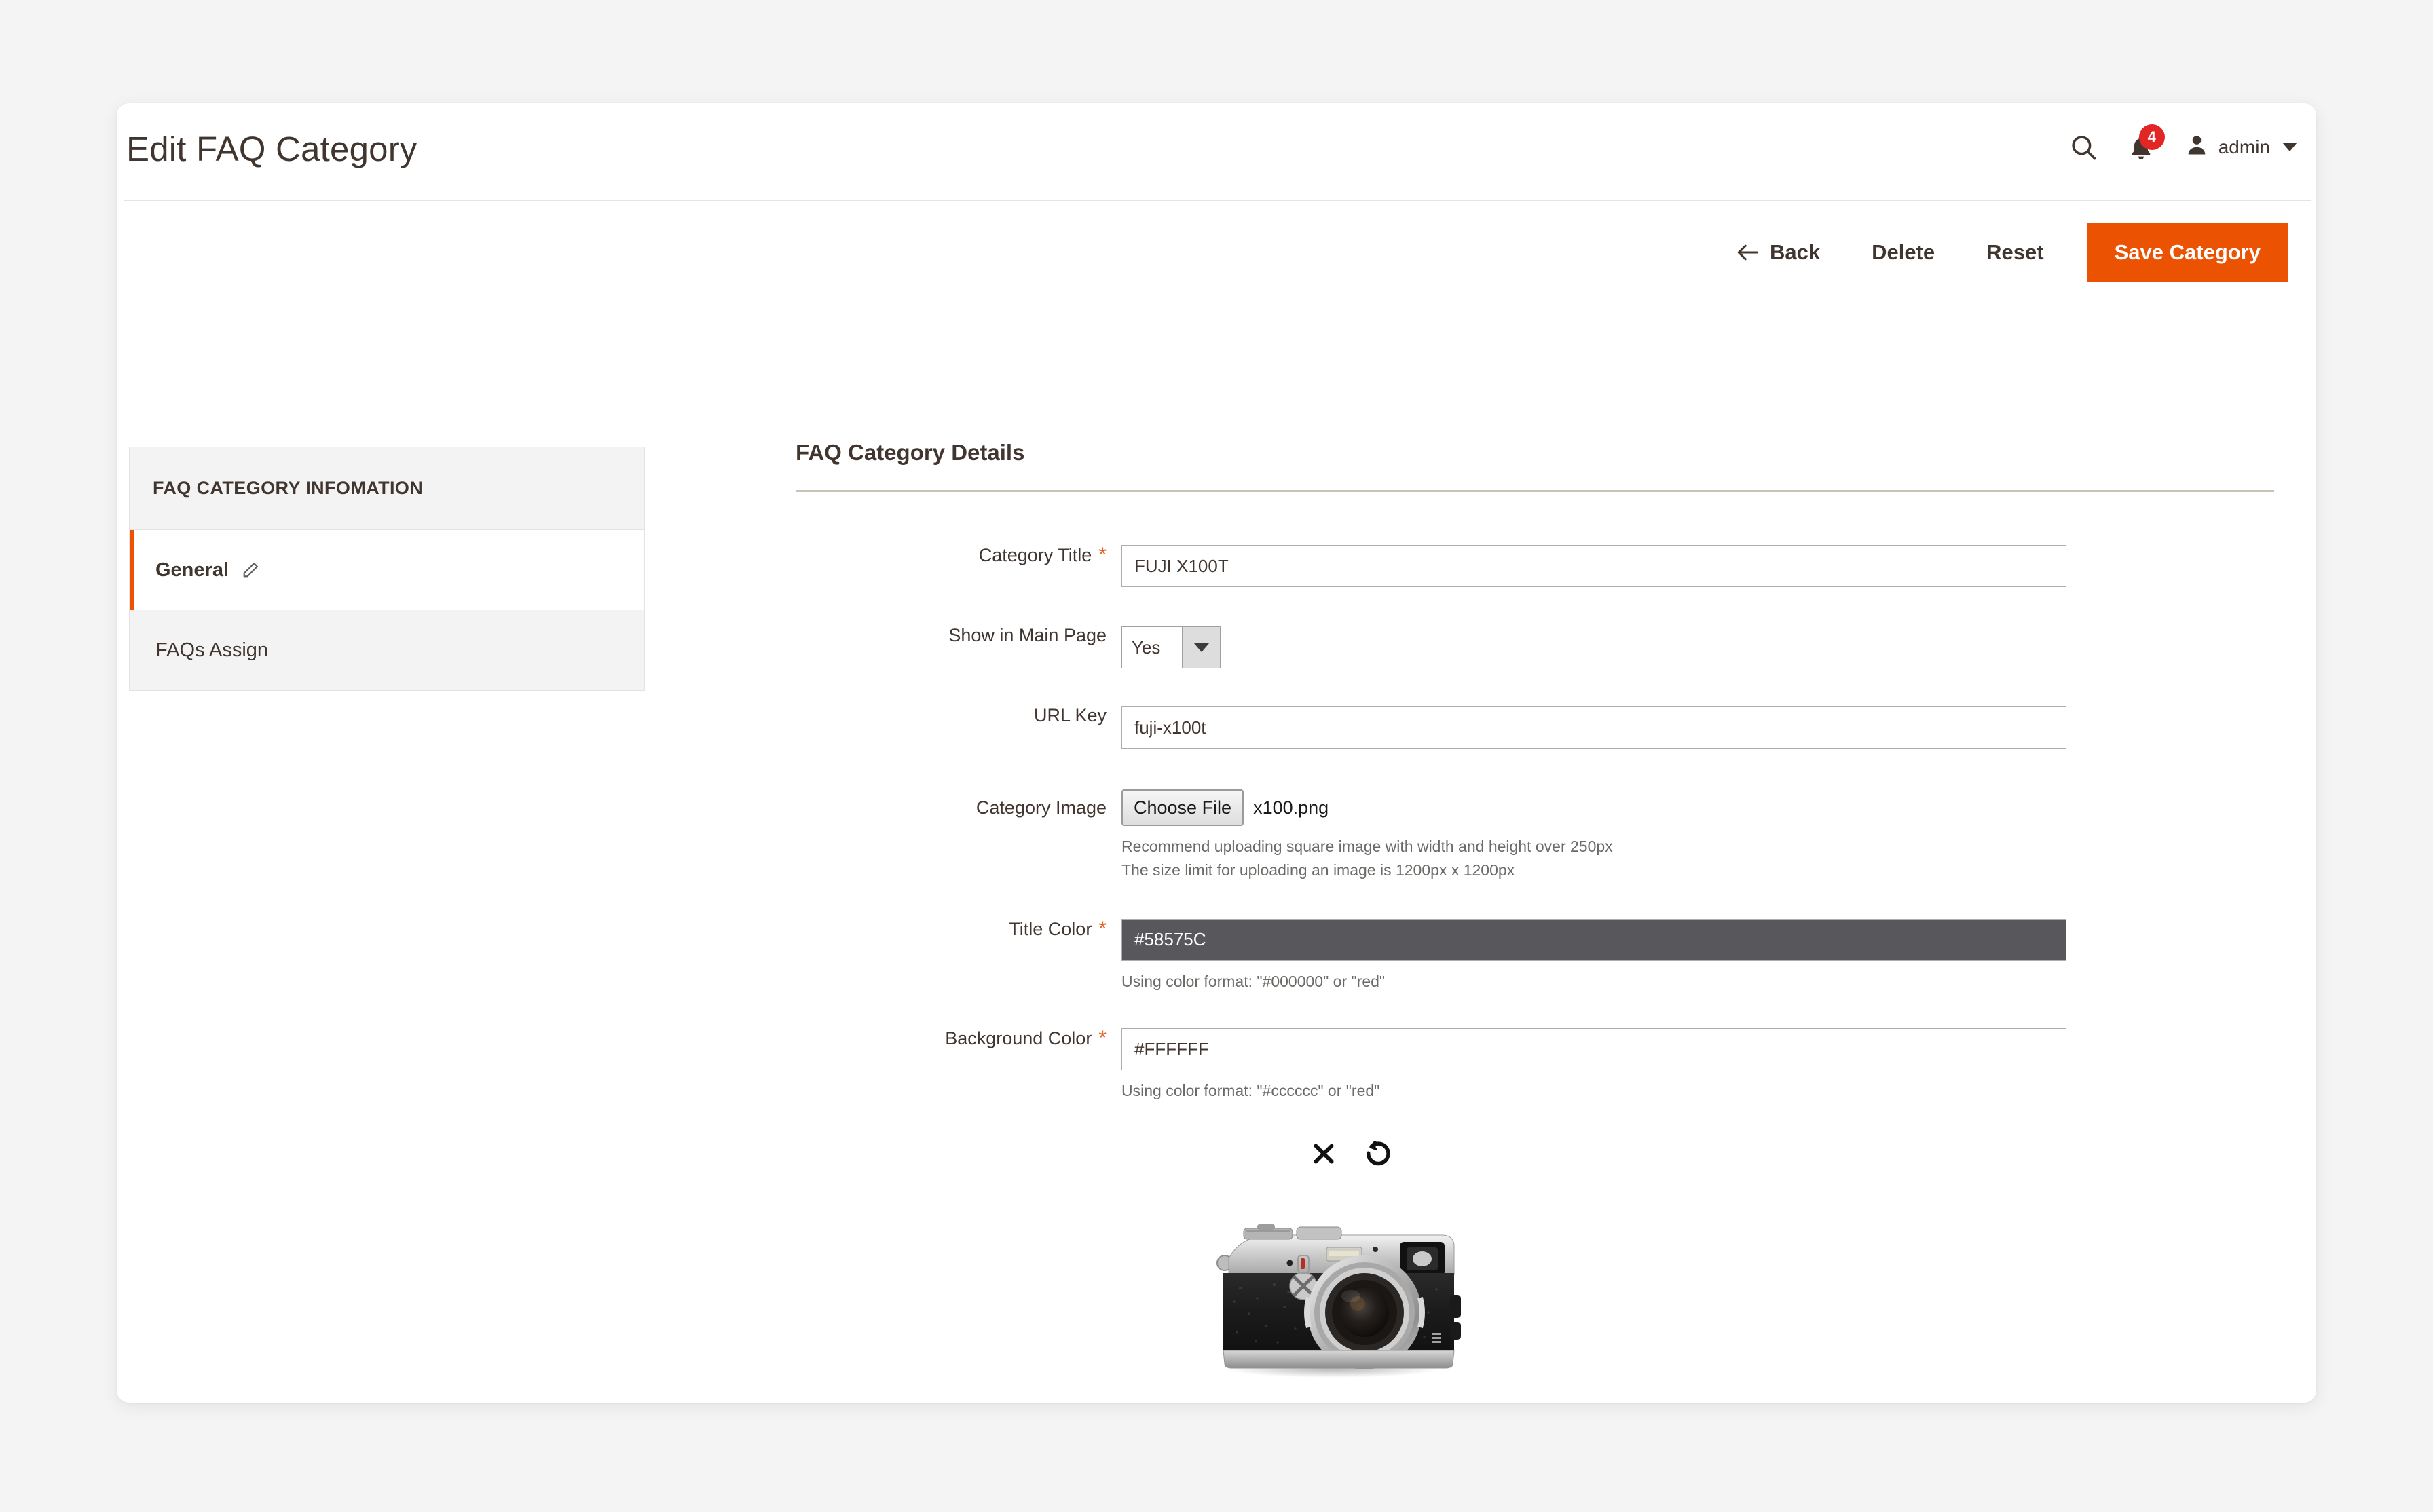  I want to click on show-in-main-page-label: Show in Main Page, so click(1027, 635).